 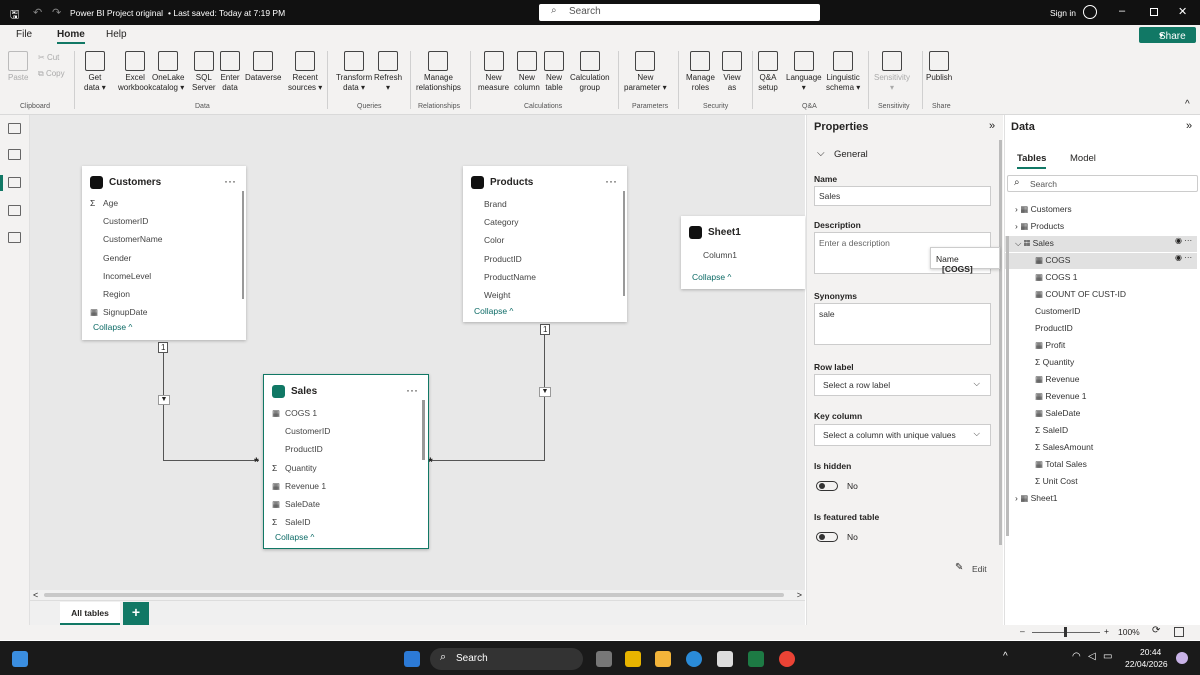 I want to click on field-column1: Column1, so click(x=720, y=255).